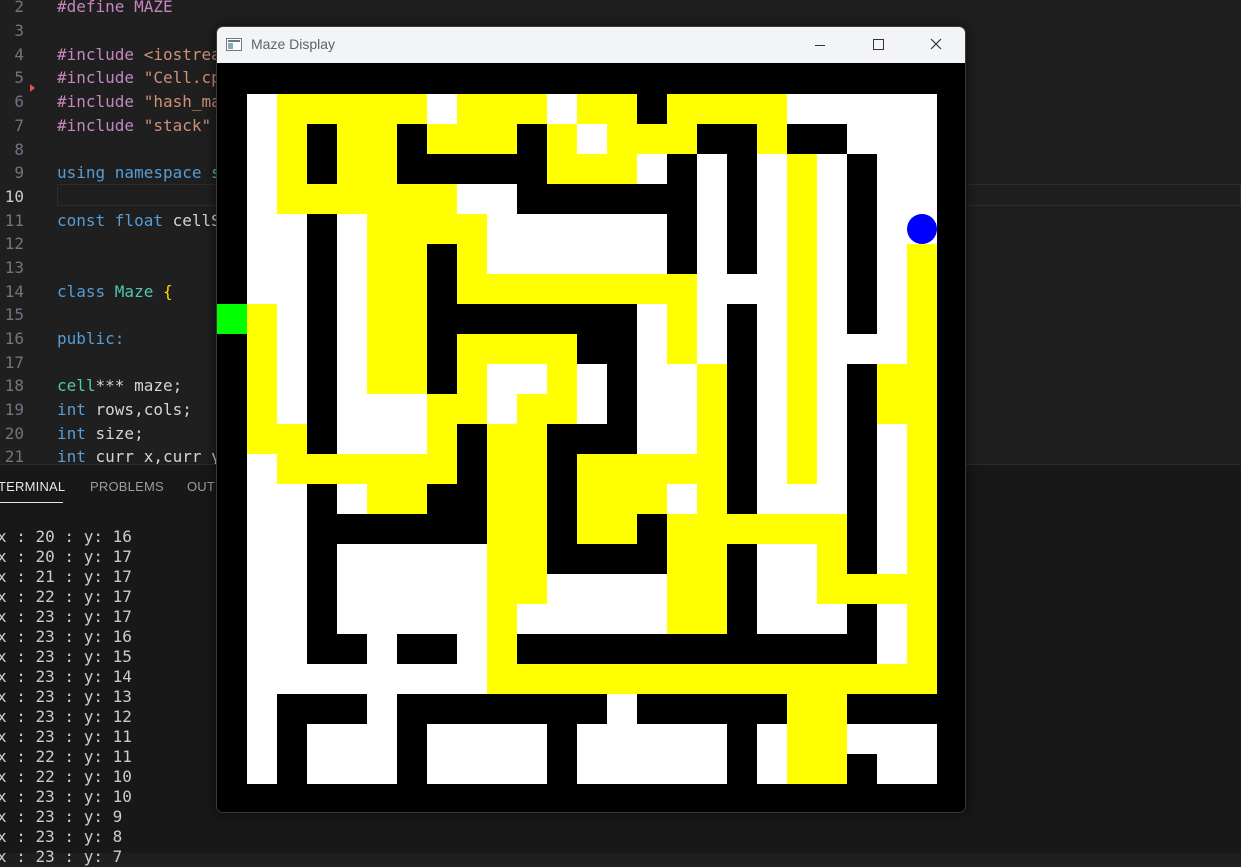 The image size is (1241, 867). I want to click on window-titlebar: Maze Display, so click(591, 45).